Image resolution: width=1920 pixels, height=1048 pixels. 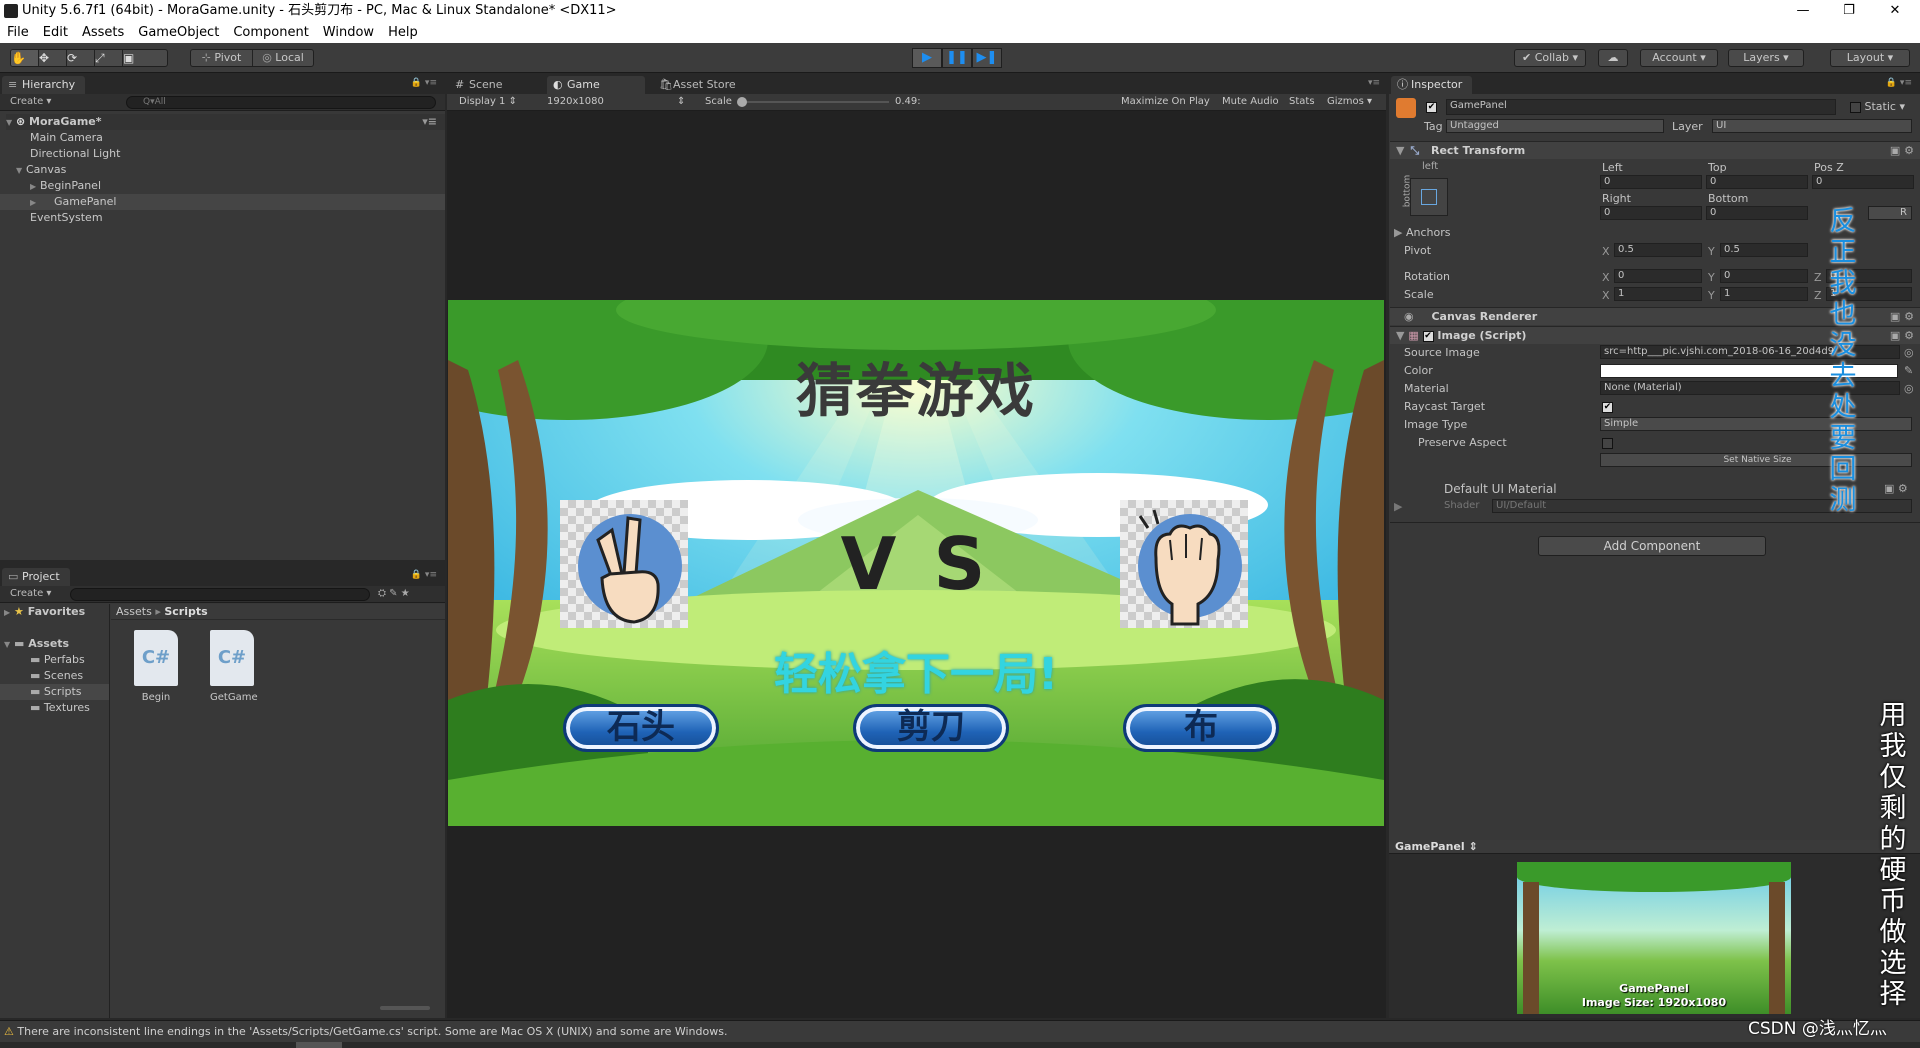 I want to click on pivot-button: ⊹ Pivot, so click(x=222, y=58).